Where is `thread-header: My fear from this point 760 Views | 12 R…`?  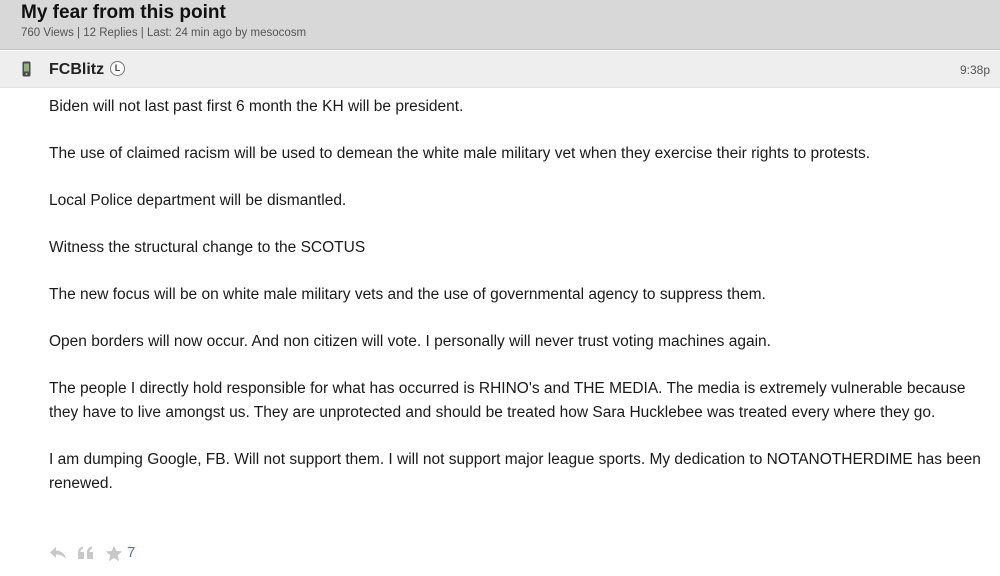
thread-header: My fear from this point 760 Views | 12 R… is located at coordinates (500, 25).